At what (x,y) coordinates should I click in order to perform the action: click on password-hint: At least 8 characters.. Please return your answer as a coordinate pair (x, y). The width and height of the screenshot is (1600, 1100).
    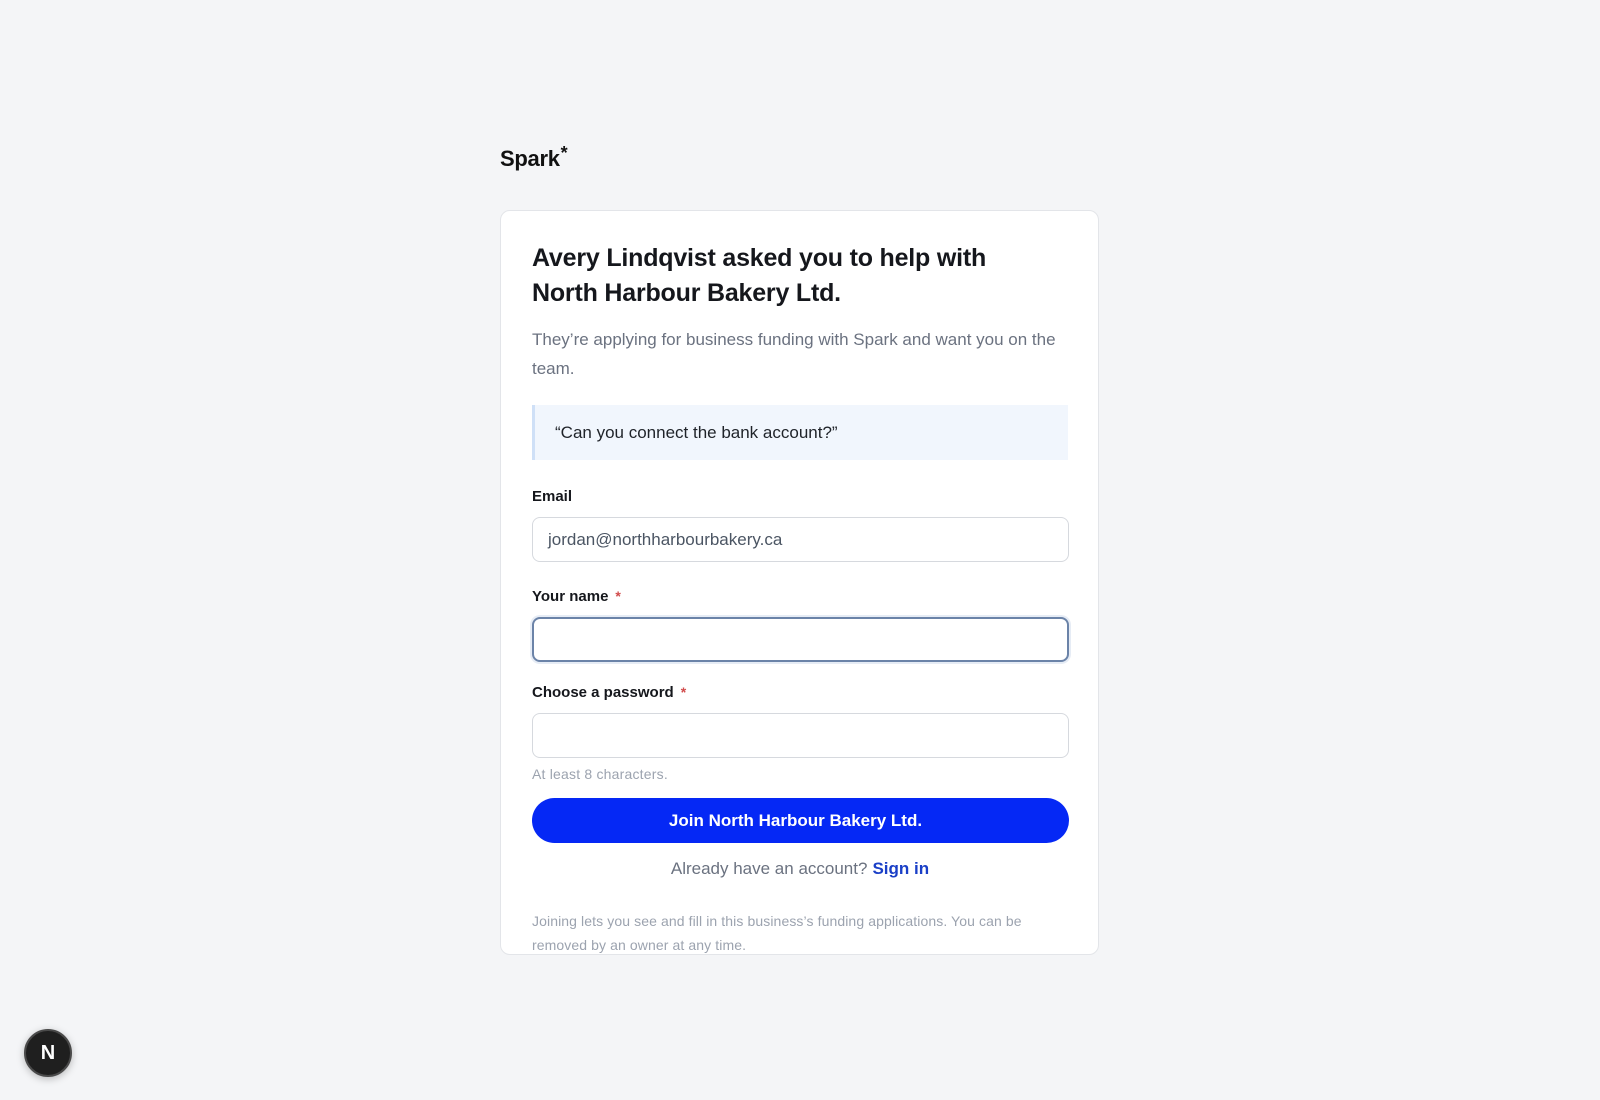
    Looking at the image, I should click on (600, 774).